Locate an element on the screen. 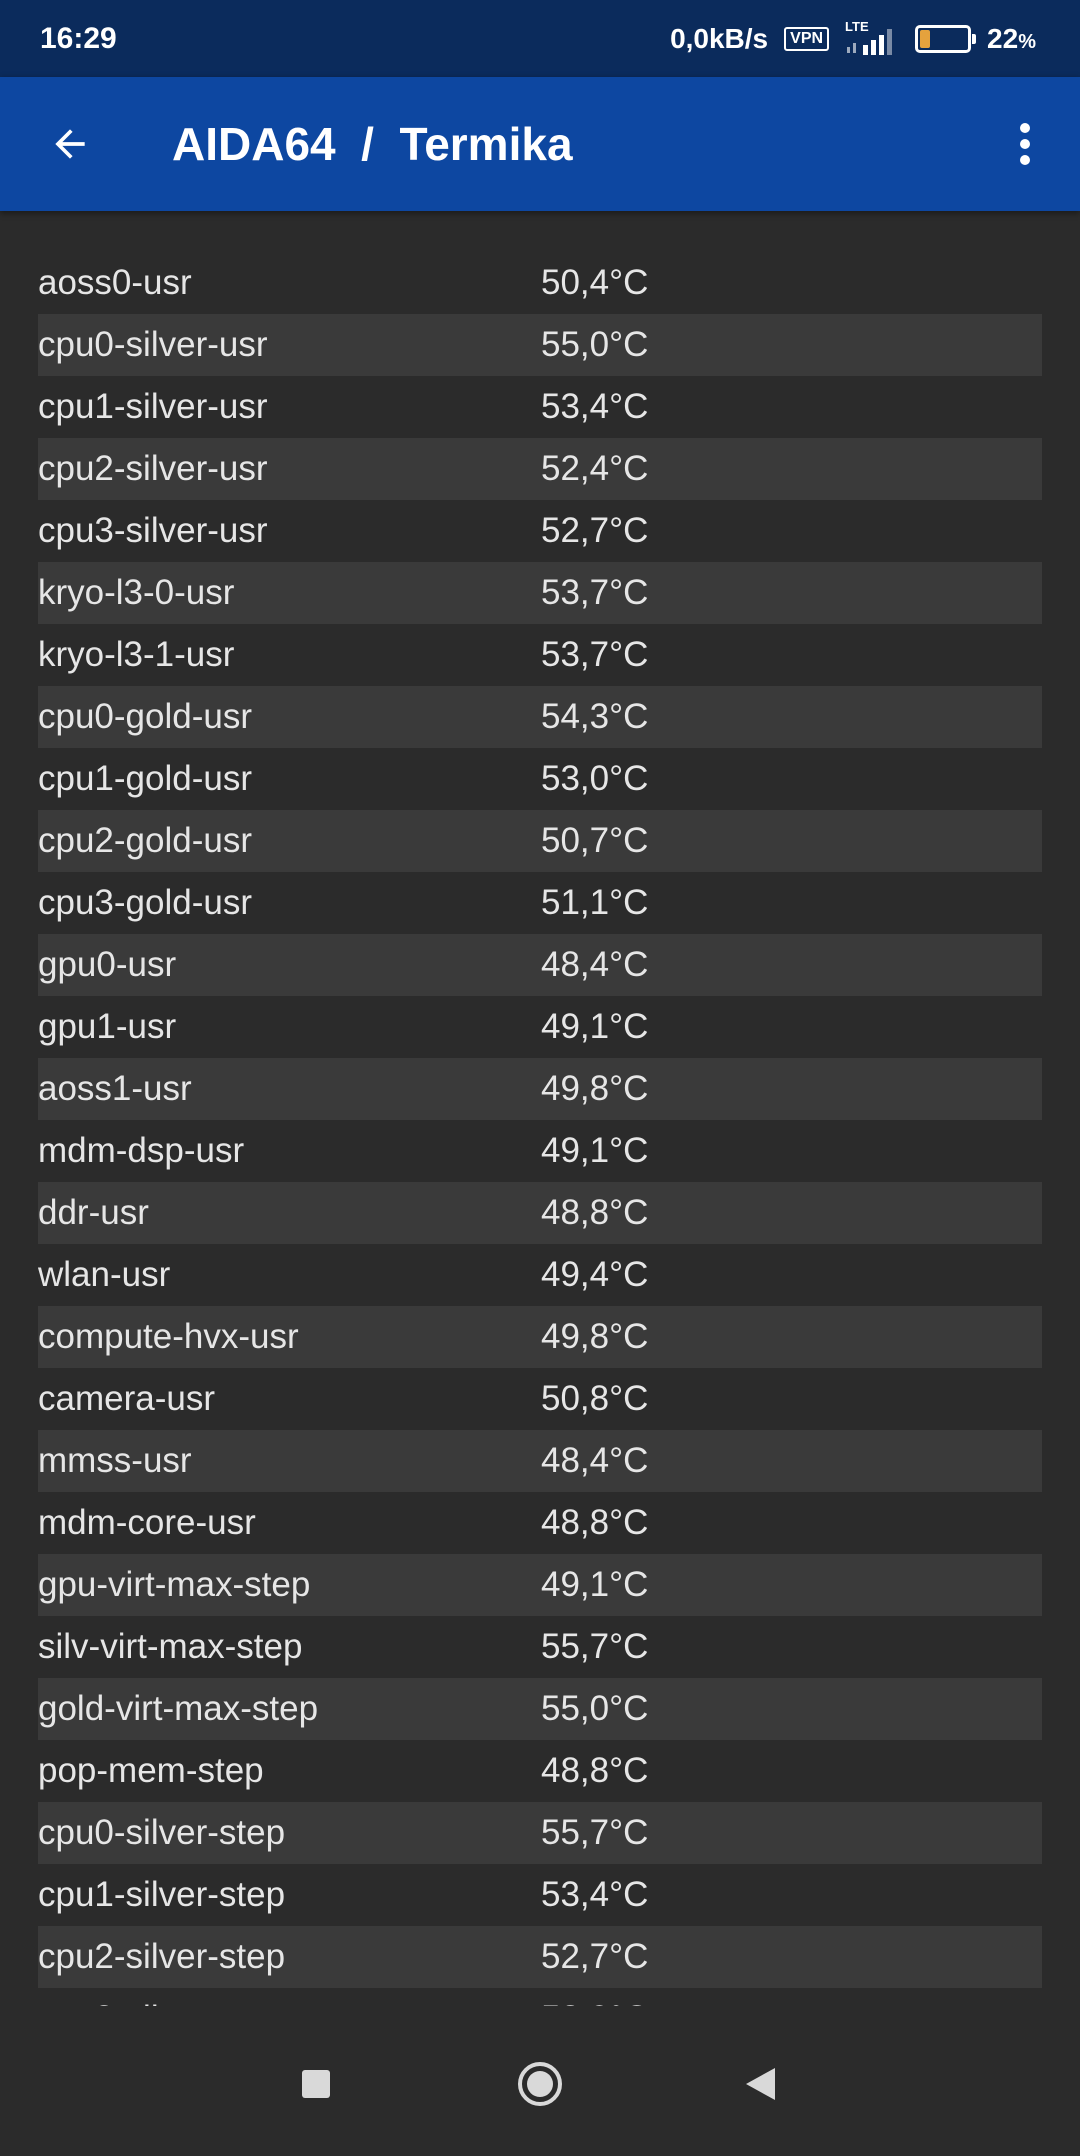 The width and height of the screenshot is (1080, 2156). navigation-bar is located at coordinates (540, 2081).